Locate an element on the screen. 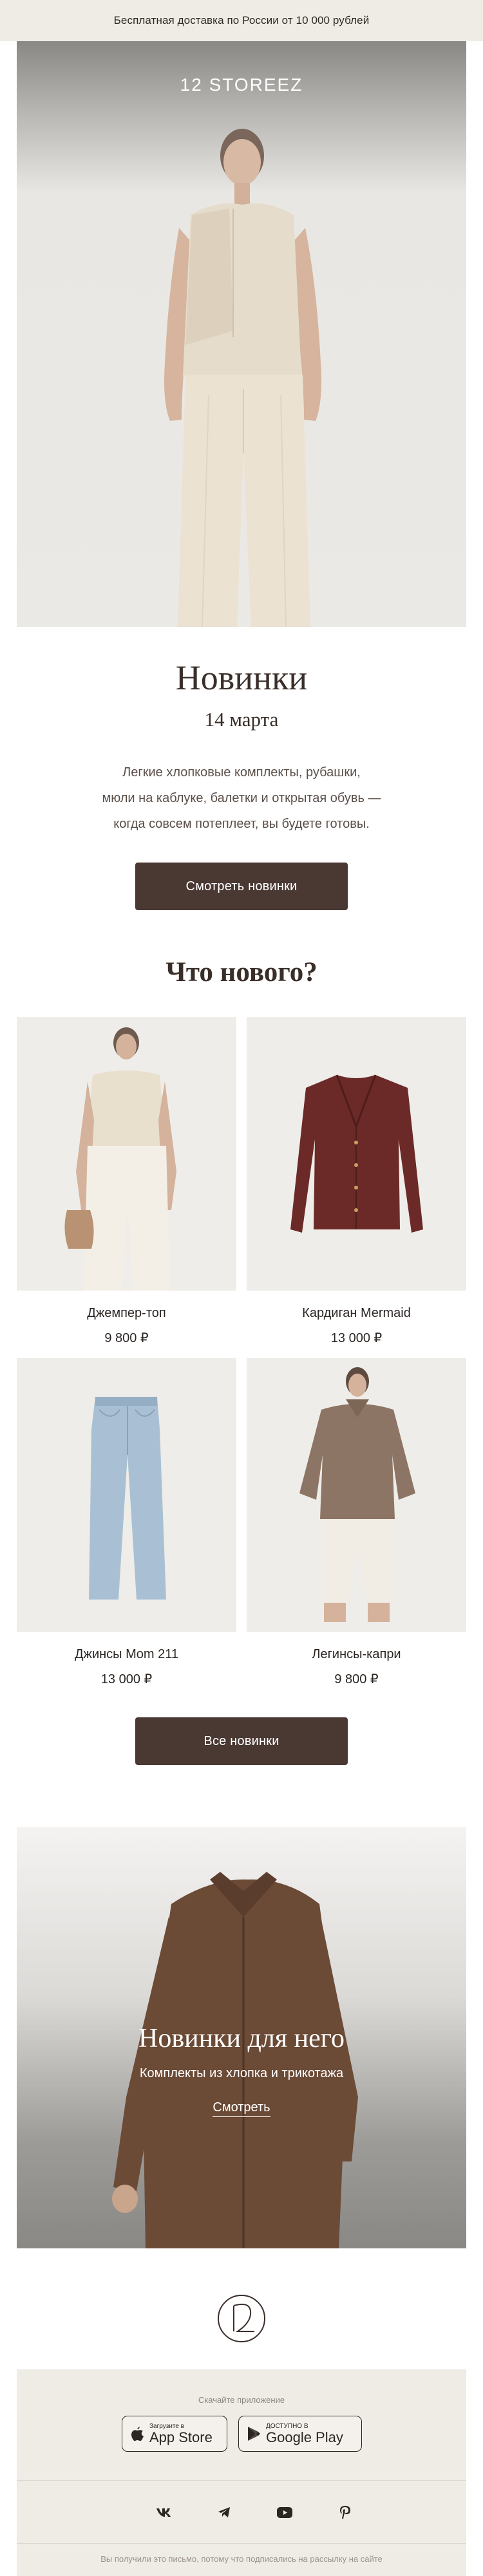 Image resolution: width=483 pixels, height=2576 pixels. google-play-button: ДОСТУПНО В Google Play is located at coordinates (300, 2434).